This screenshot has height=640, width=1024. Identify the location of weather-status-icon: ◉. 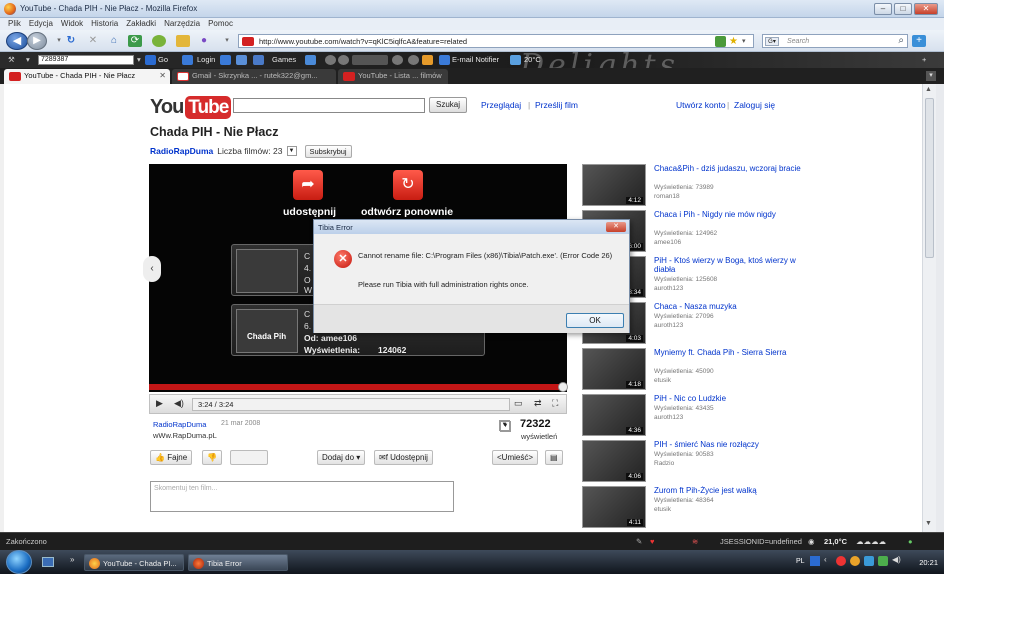
(811, 541).